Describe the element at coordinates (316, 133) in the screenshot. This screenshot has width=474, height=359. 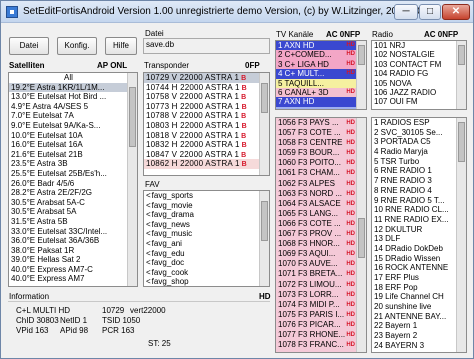
I see `tv-channel-item: 1057 F3 COTE ... HD` at that location.